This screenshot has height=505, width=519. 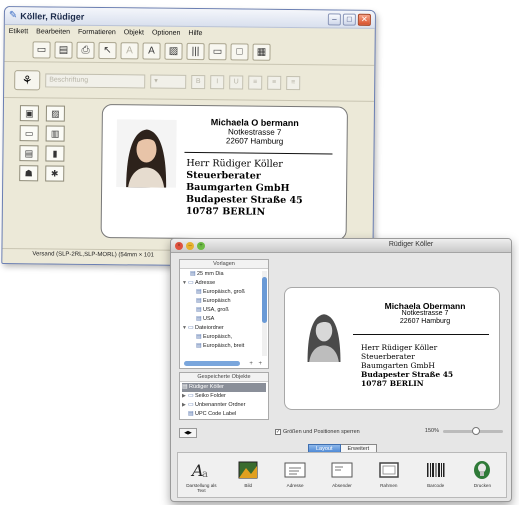 I want to click on saved-item: ▶ ▭ Unbenannter Ordner, so click(x=224, y=405).